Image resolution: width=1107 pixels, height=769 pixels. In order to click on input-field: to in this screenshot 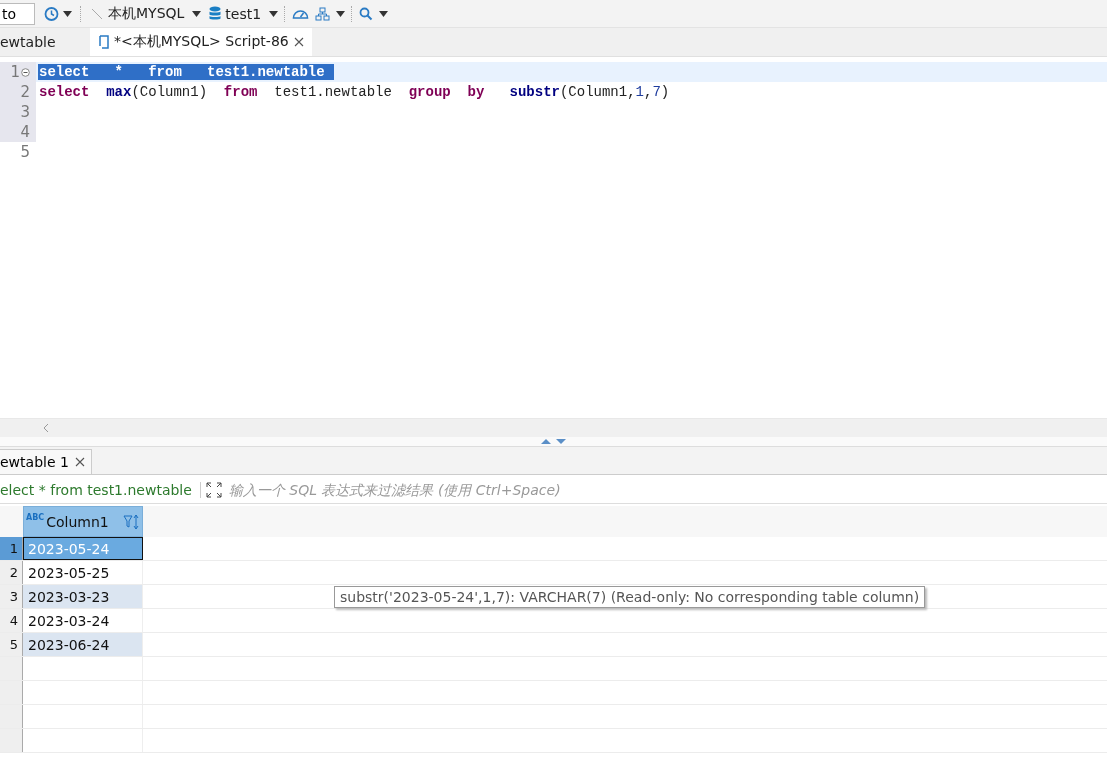, I will do `click(17, 13)`.